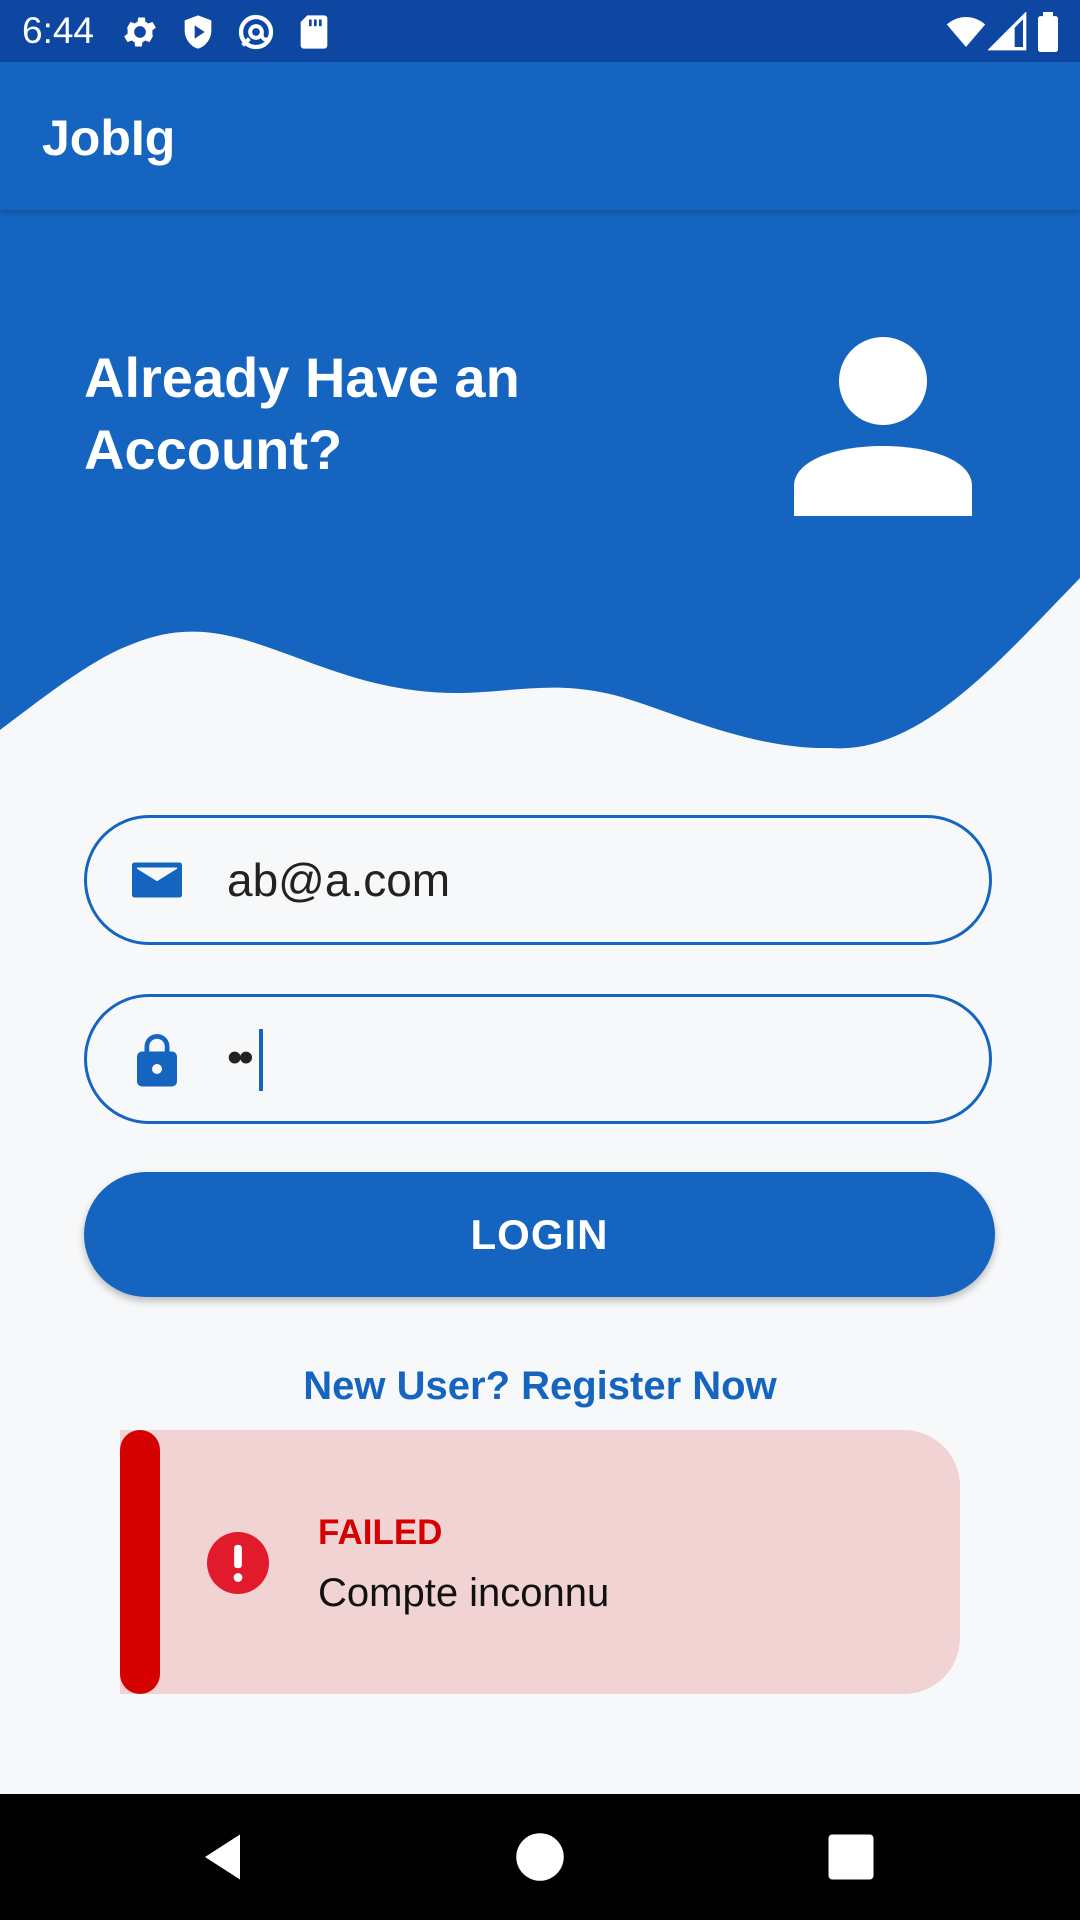 The height and width of the screenshot is (1920, 1080). What do you see at coordinates (540, 31) in the screenshot?
I see `status-bar: 6:44` at bounding box center [540, 31].